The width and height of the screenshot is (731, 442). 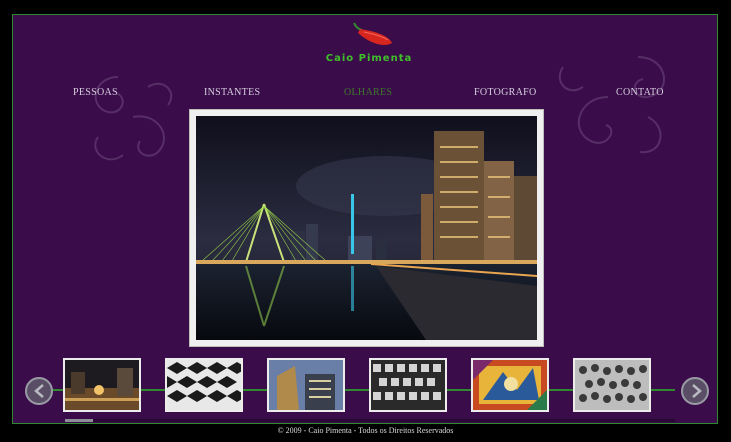 What do you see at coordinates (369, 58) in the screenshot?
I see `brand-name: Caio Pimenta` at bounding box center [369, 58].